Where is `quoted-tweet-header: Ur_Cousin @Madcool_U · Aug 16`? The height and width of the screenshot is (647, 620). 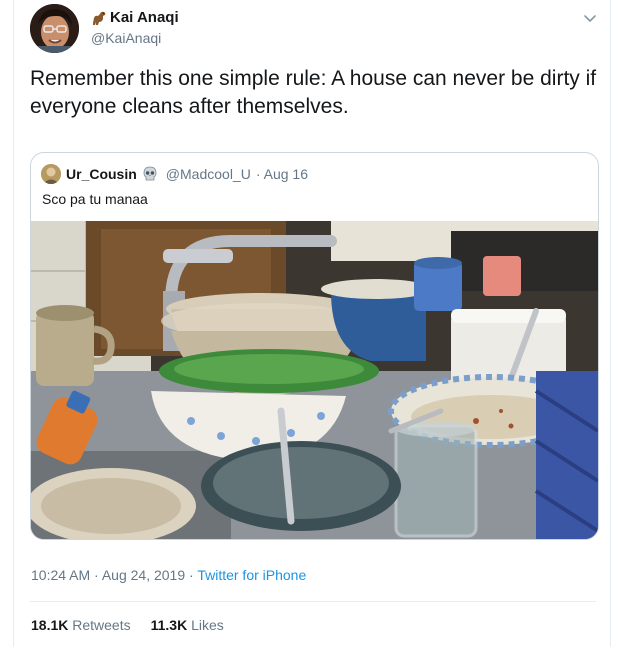
quoted-tweet-header: Ur_Cousin @Madcool_U · Aug 16 is located at coordinates (174, 174).